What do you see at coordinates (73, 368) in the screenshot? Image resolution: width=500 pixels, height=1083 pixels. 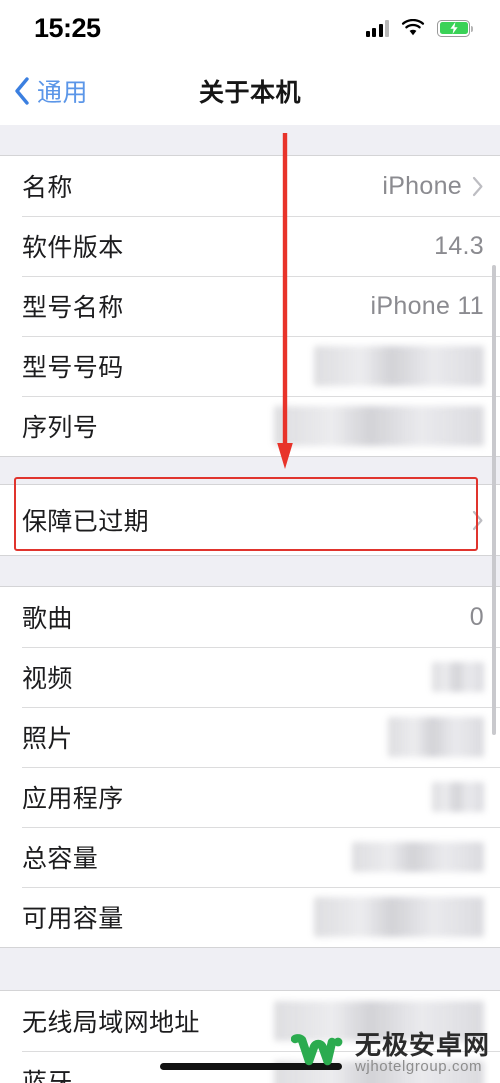 I see `row-label: 型号号码` at bounding box center [73, 368].